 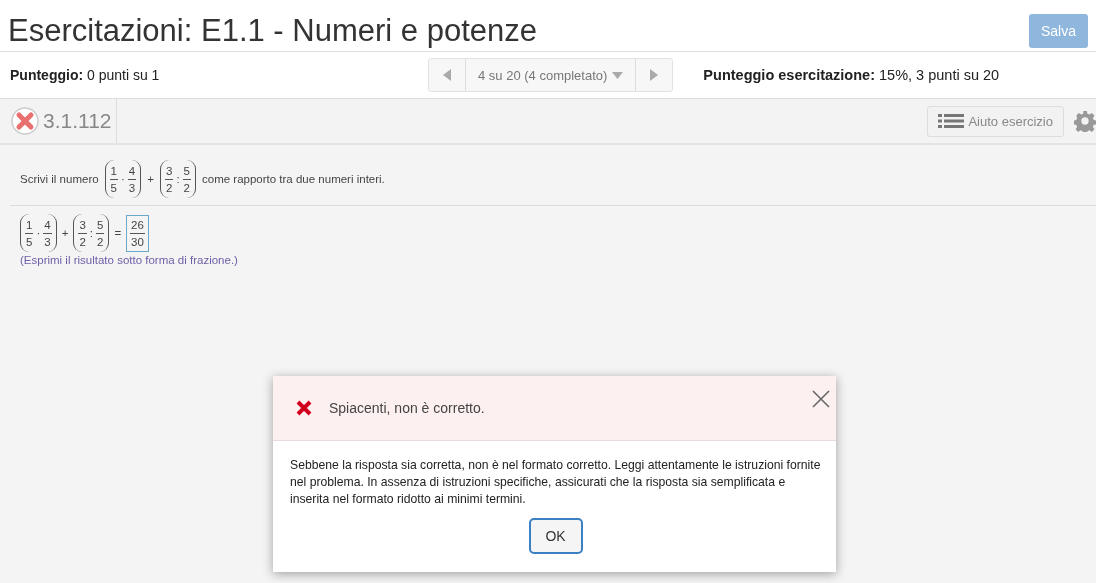 What do you see at coordinates (618, 75) in the screenshot?
I see `caret-icon` at bounding box center [618, 75].